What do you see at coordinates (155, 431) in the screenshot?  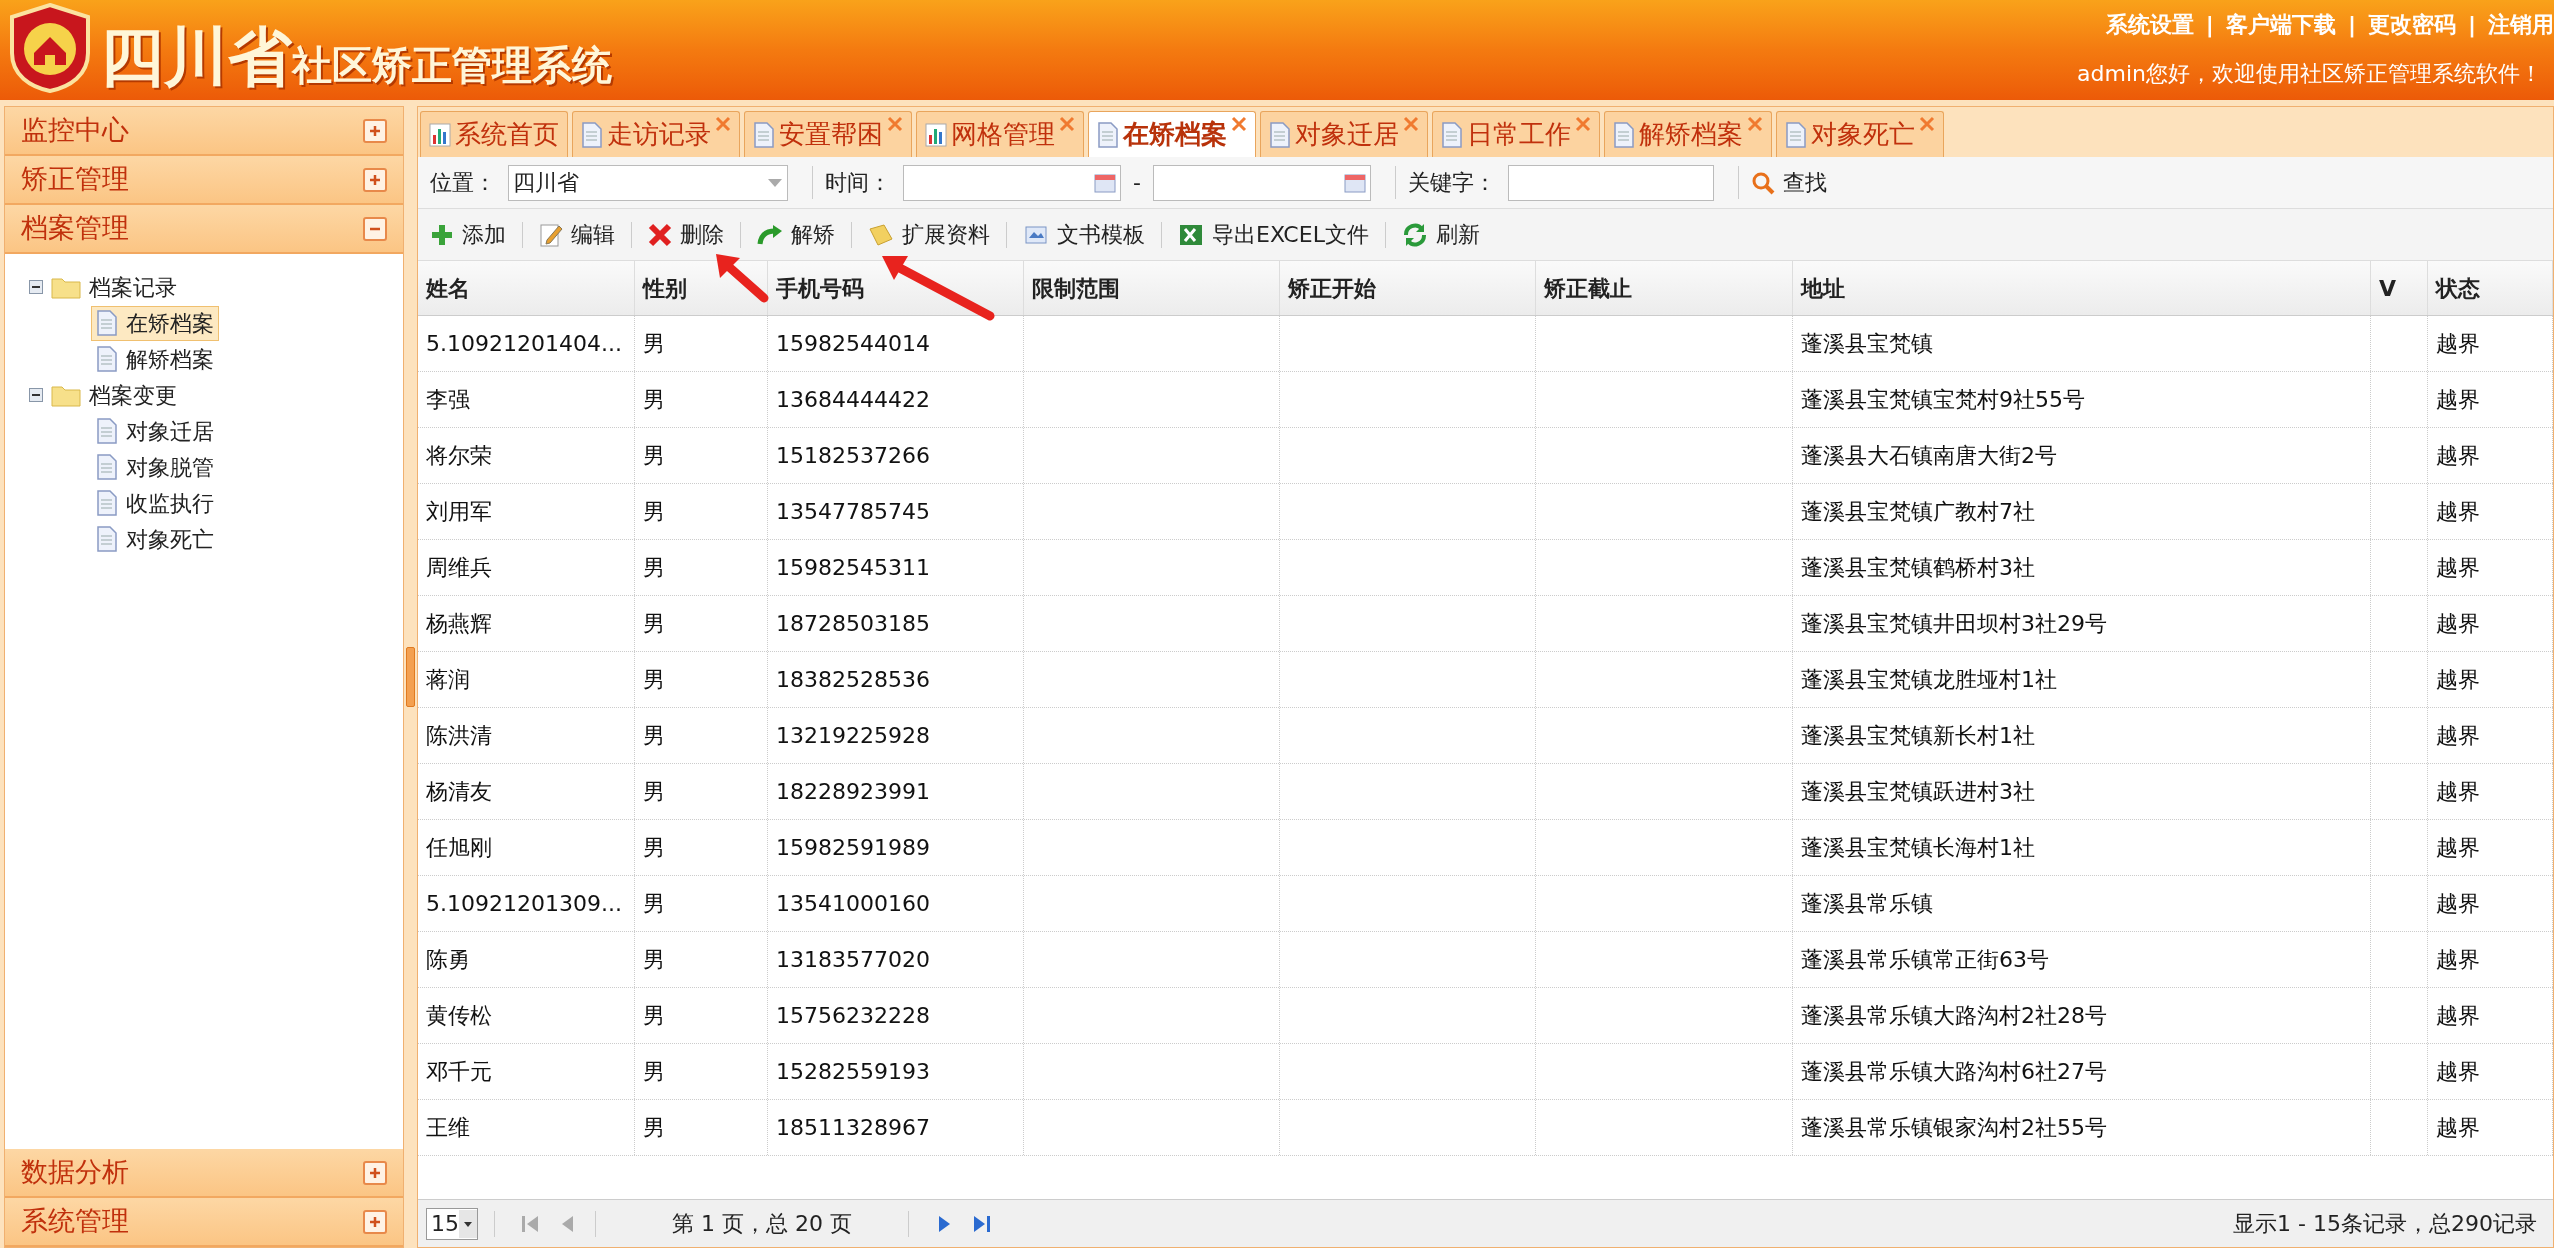 I see `tree-item: 对象迁居` at bounding box center [155, 431].